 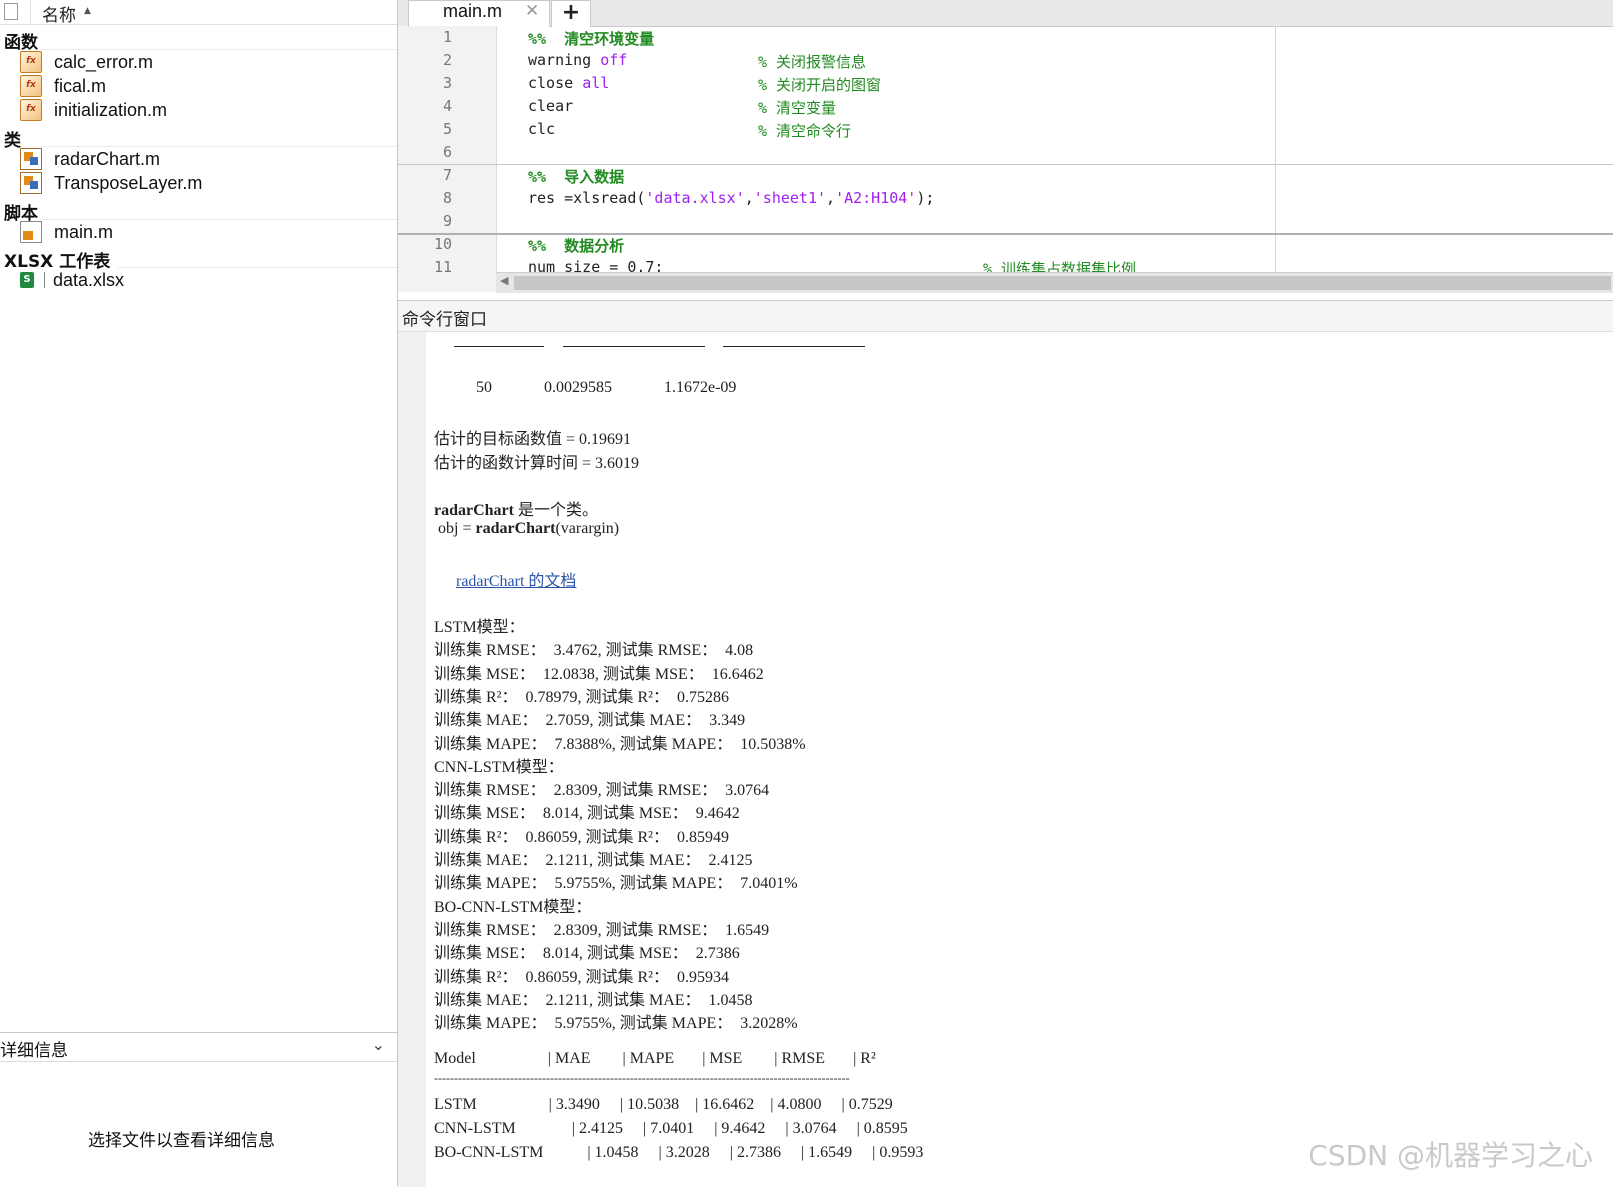 I want to click on metric-line: 训练集 MAE： 2.1211, 测试集 MAE： 2.4125, so click(x=593, y=860).